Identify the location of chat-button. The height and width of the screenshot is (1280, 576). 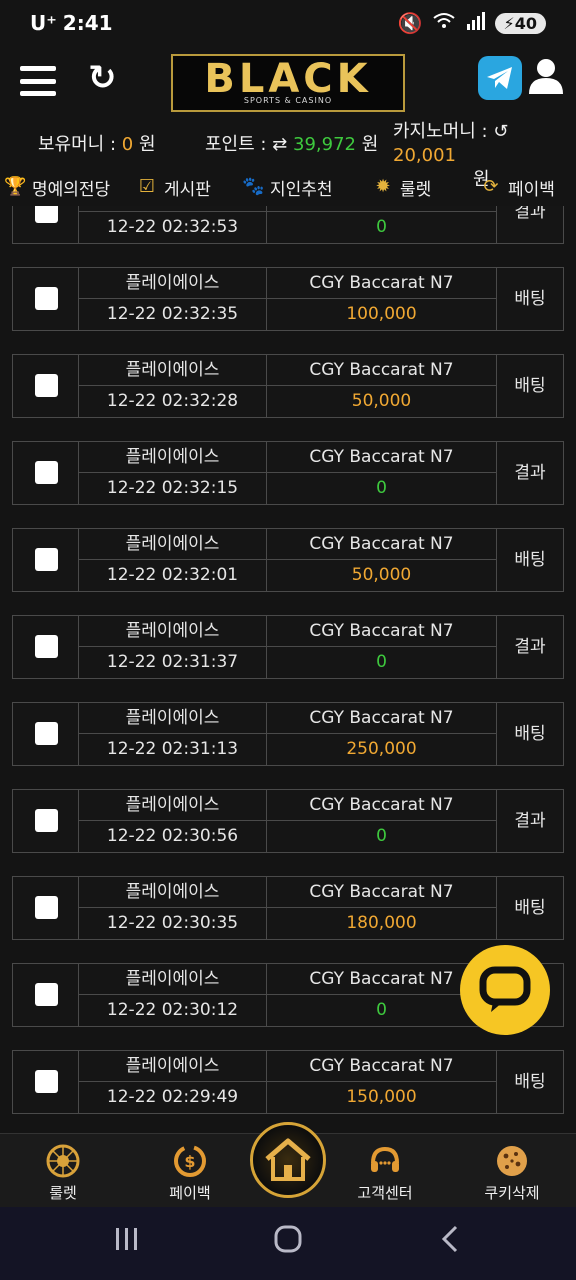
(505, 990).